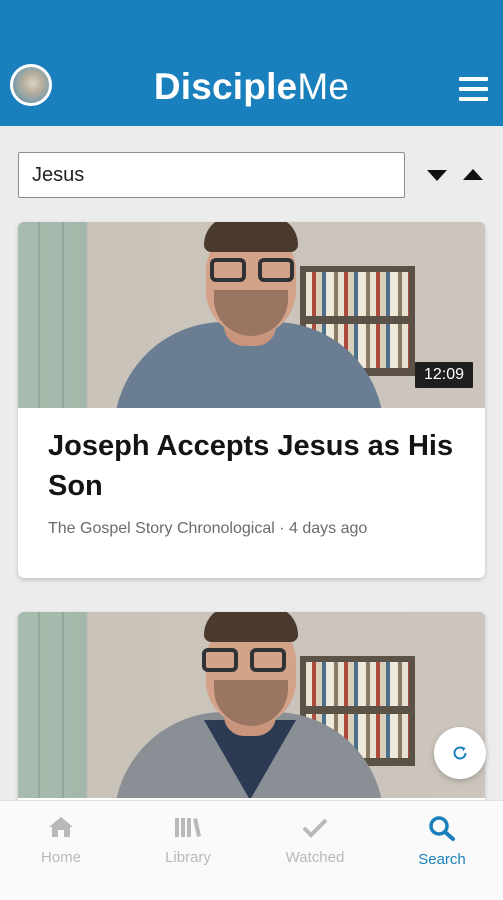 This screenshot has width=503, height=900. Describe the element at coordinates (473, 174) in the screenshot. I see `sort-up-icon` at that location.